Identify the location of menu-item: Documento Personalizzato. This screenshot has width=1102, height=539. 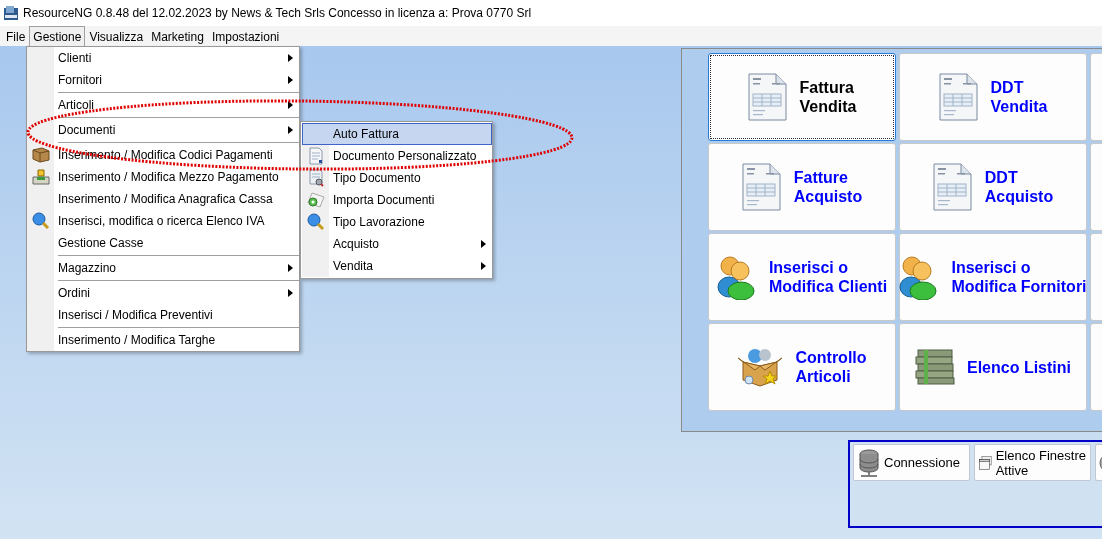
(397, 156).